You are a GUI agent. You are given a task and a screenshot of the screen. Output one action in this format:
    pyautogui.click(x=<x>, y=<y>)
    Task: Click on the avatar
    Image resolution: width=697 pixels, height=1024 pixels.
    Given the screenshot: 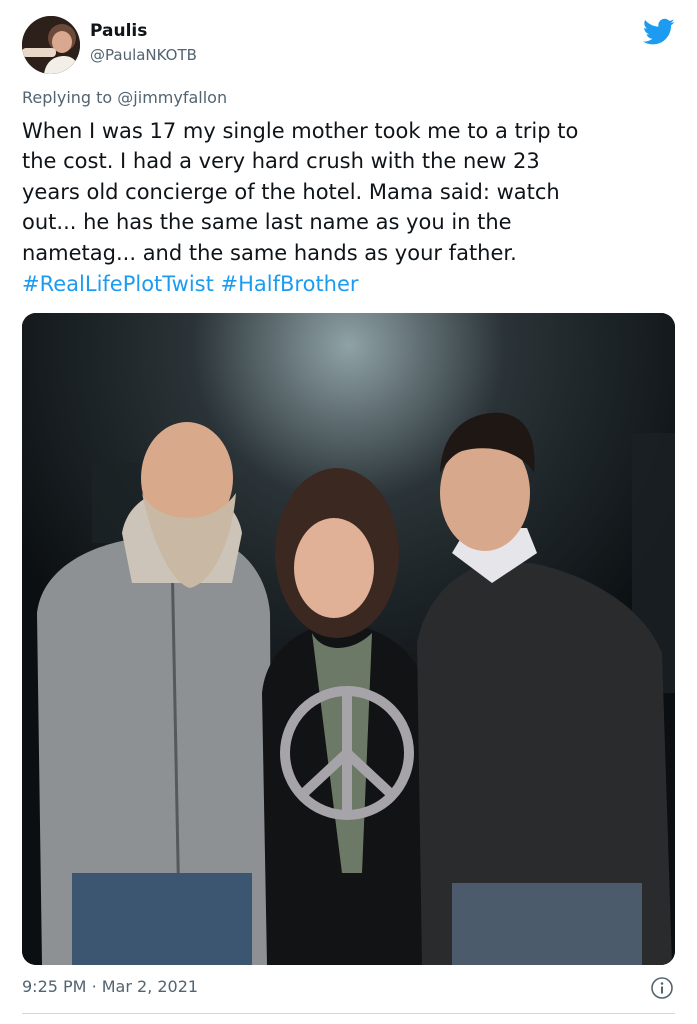 What is the action you would take?
    pyautogui.click(x=51, y=45)
    